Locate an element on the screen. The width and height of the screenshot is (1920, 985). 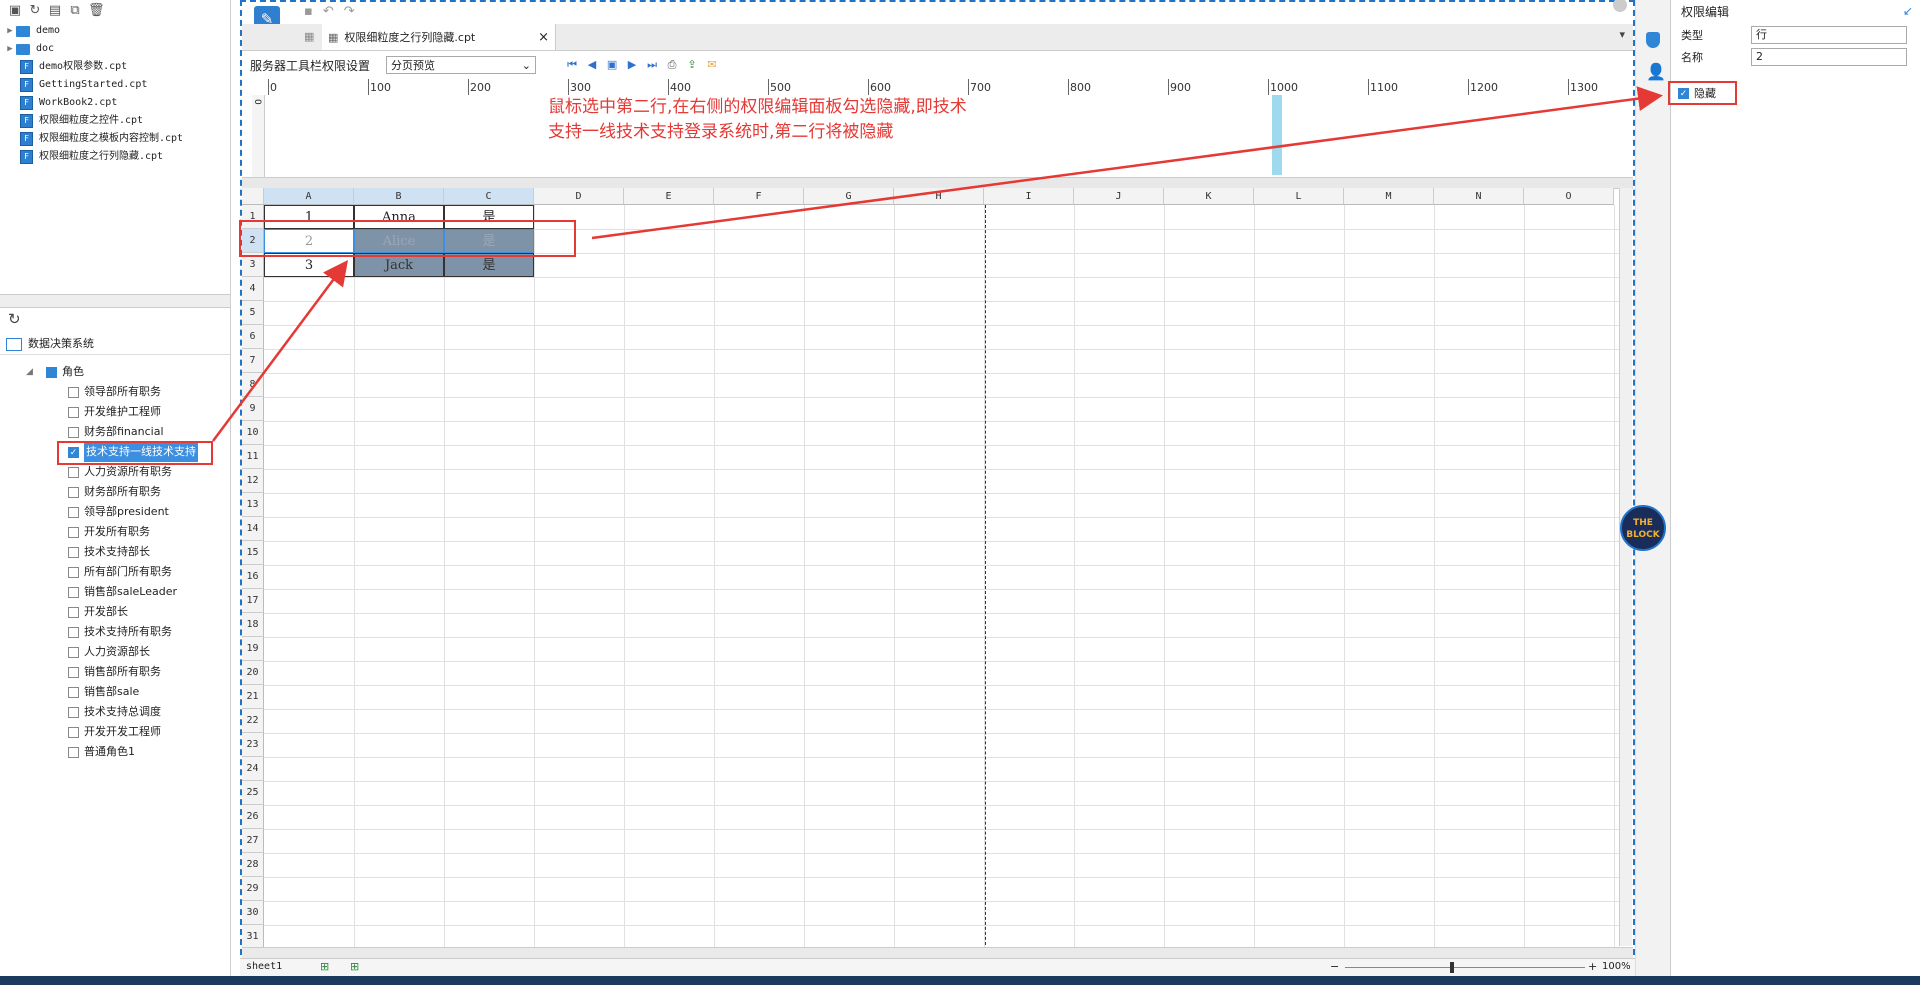
selected-row-highlight is located at coordinates (407, 238).